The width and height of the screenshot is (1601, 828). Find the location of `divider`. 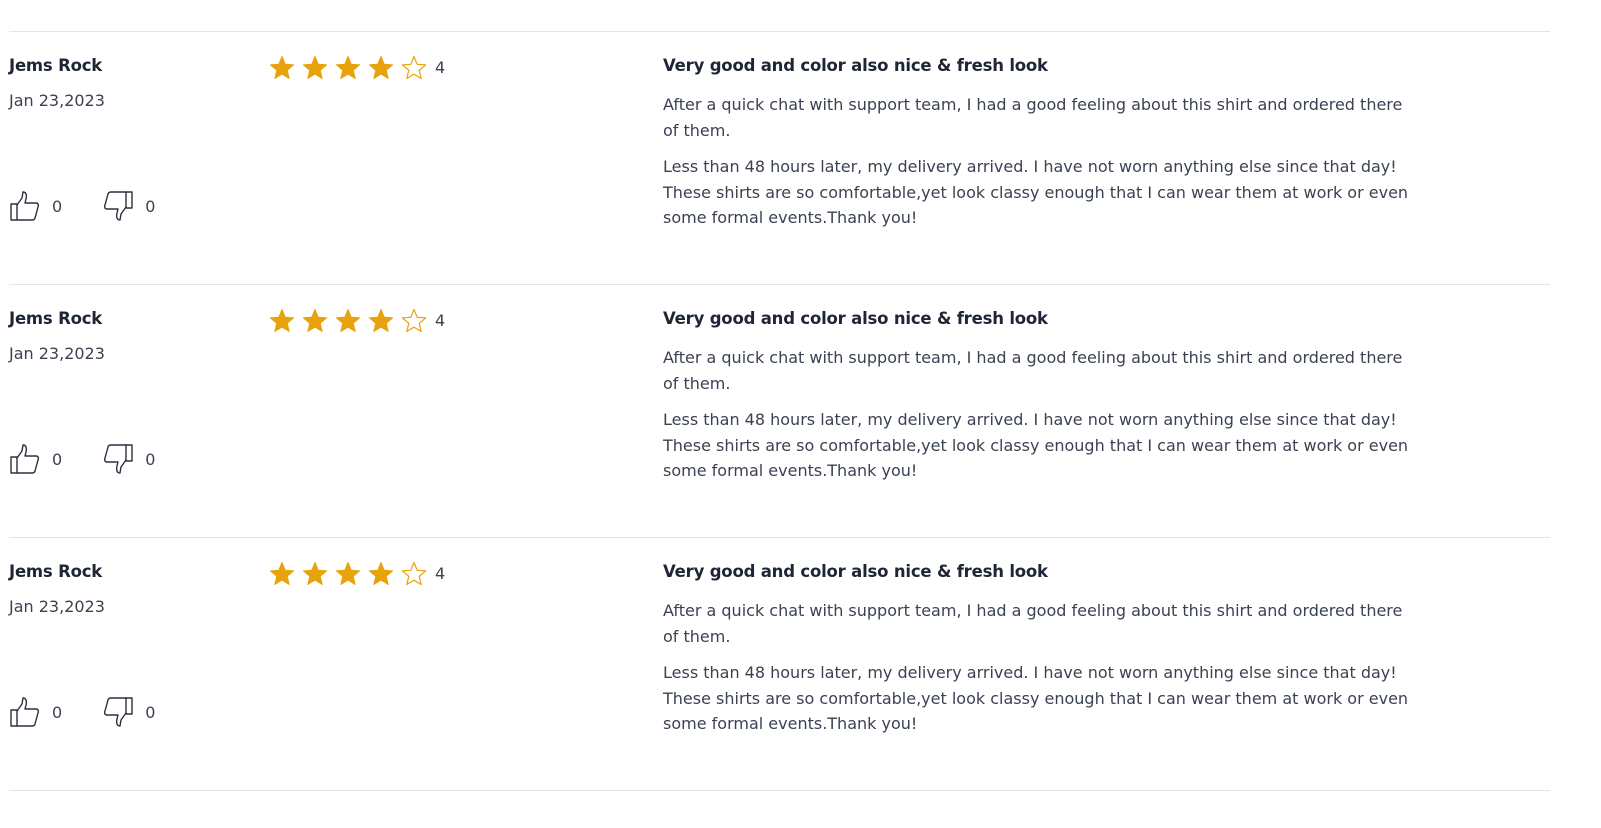

divider is located at coordinates (779, 790).